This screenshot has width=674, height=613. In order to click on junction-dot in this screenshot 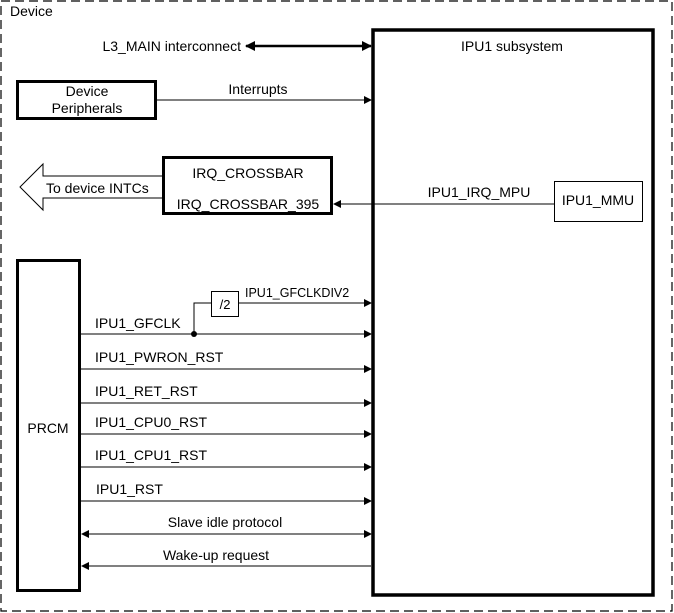, I will do `click(194, 334)`.